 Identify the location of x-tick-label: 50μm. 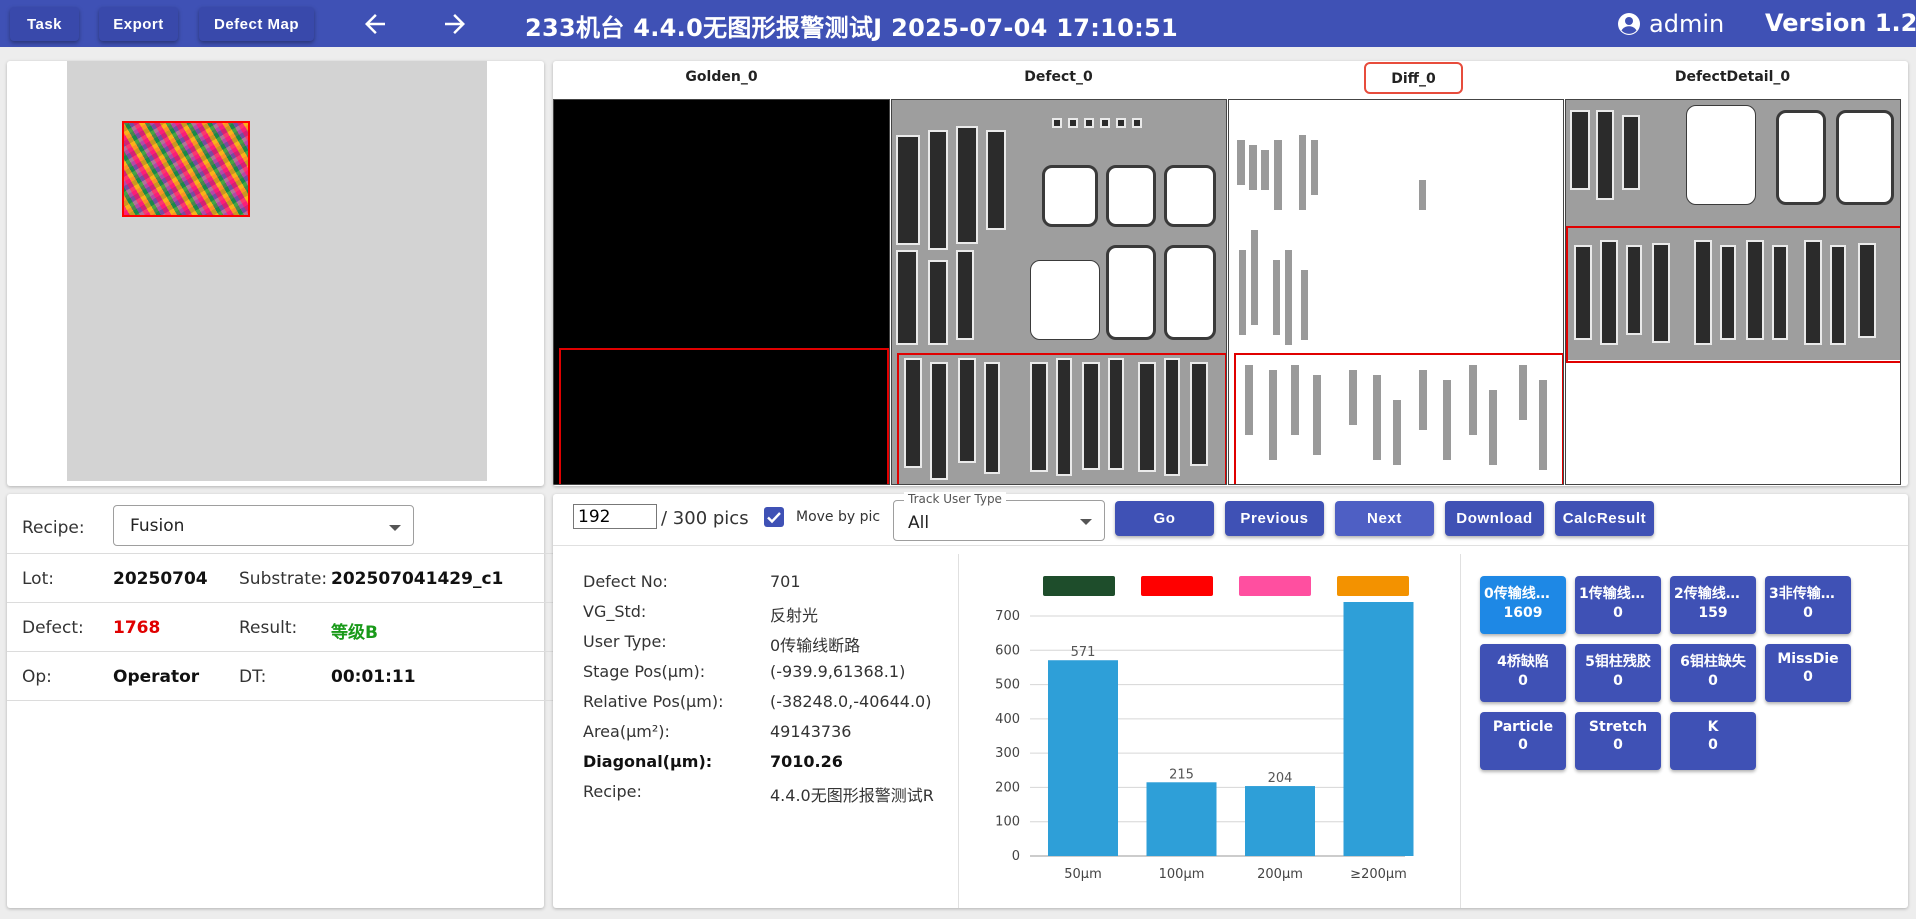
(1082, 874).